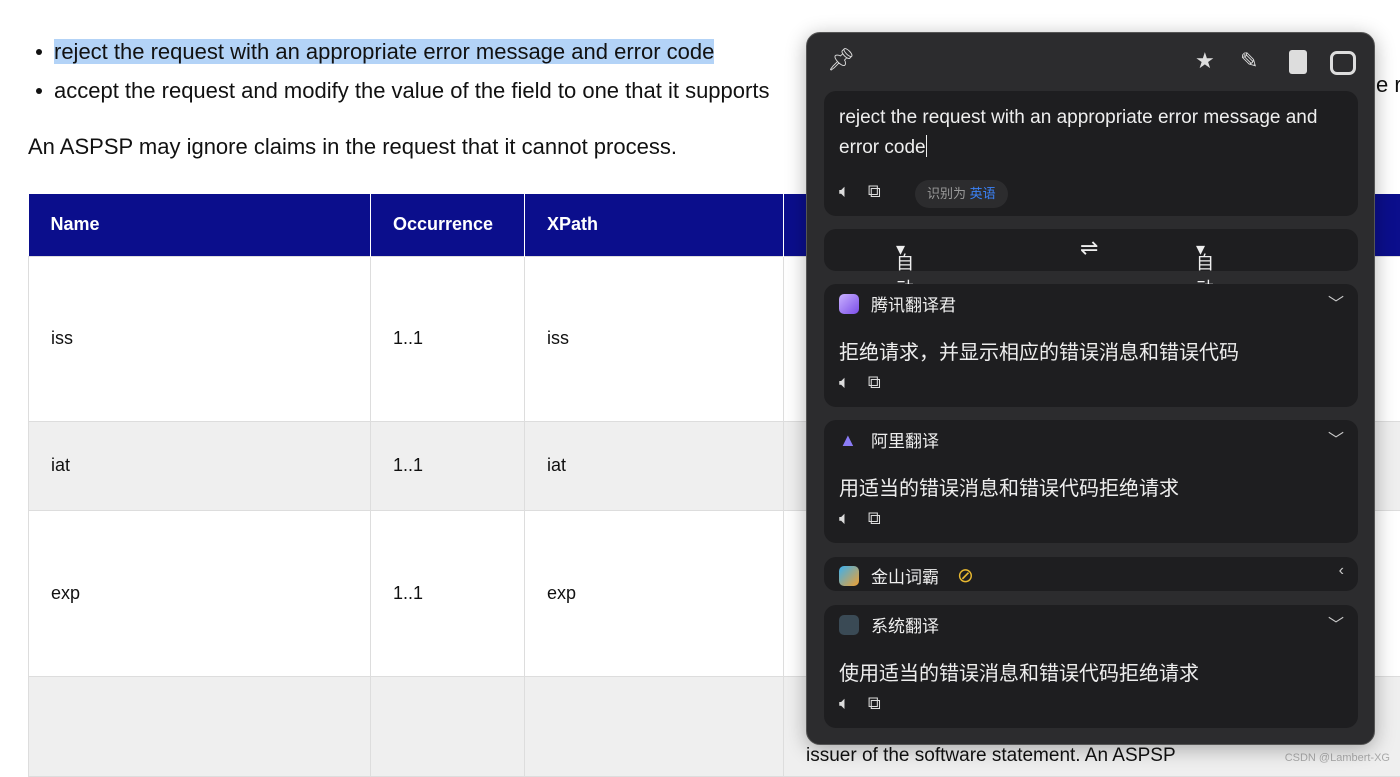 The height and width of the screenshot is (777, 1400). I want to click on engine-name: 腾讯翻译君, so click(913, 303).